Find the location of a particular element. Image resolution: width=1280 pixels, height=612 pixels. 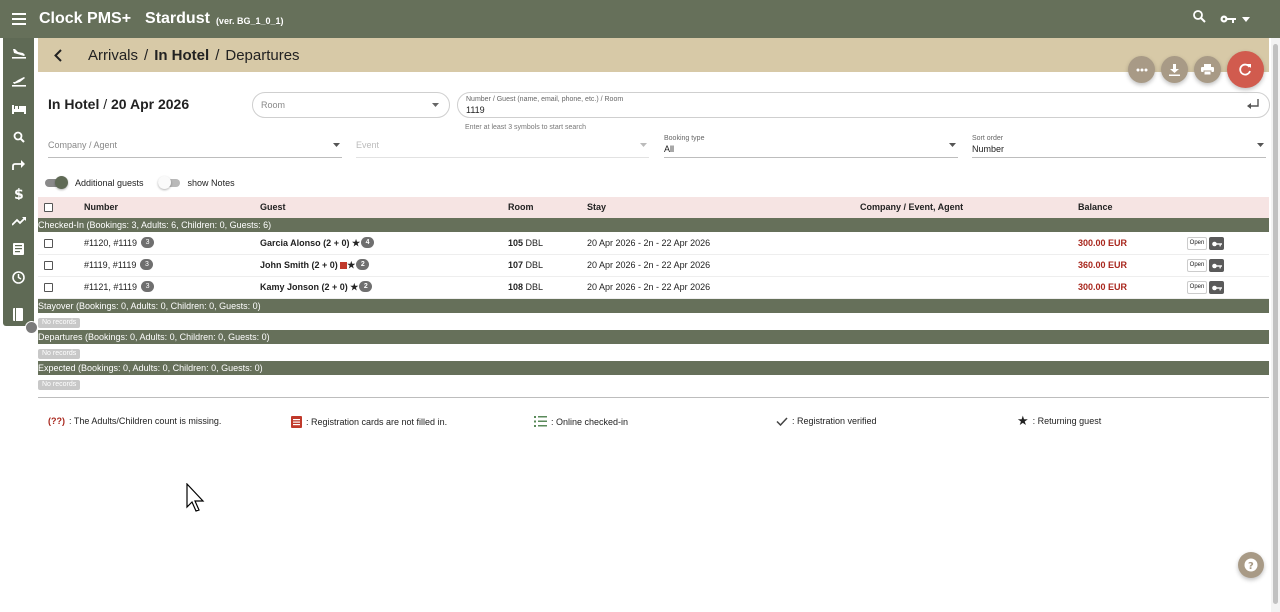

booking-number: #1120, #1119 3 is located at coordinates (119, 243).